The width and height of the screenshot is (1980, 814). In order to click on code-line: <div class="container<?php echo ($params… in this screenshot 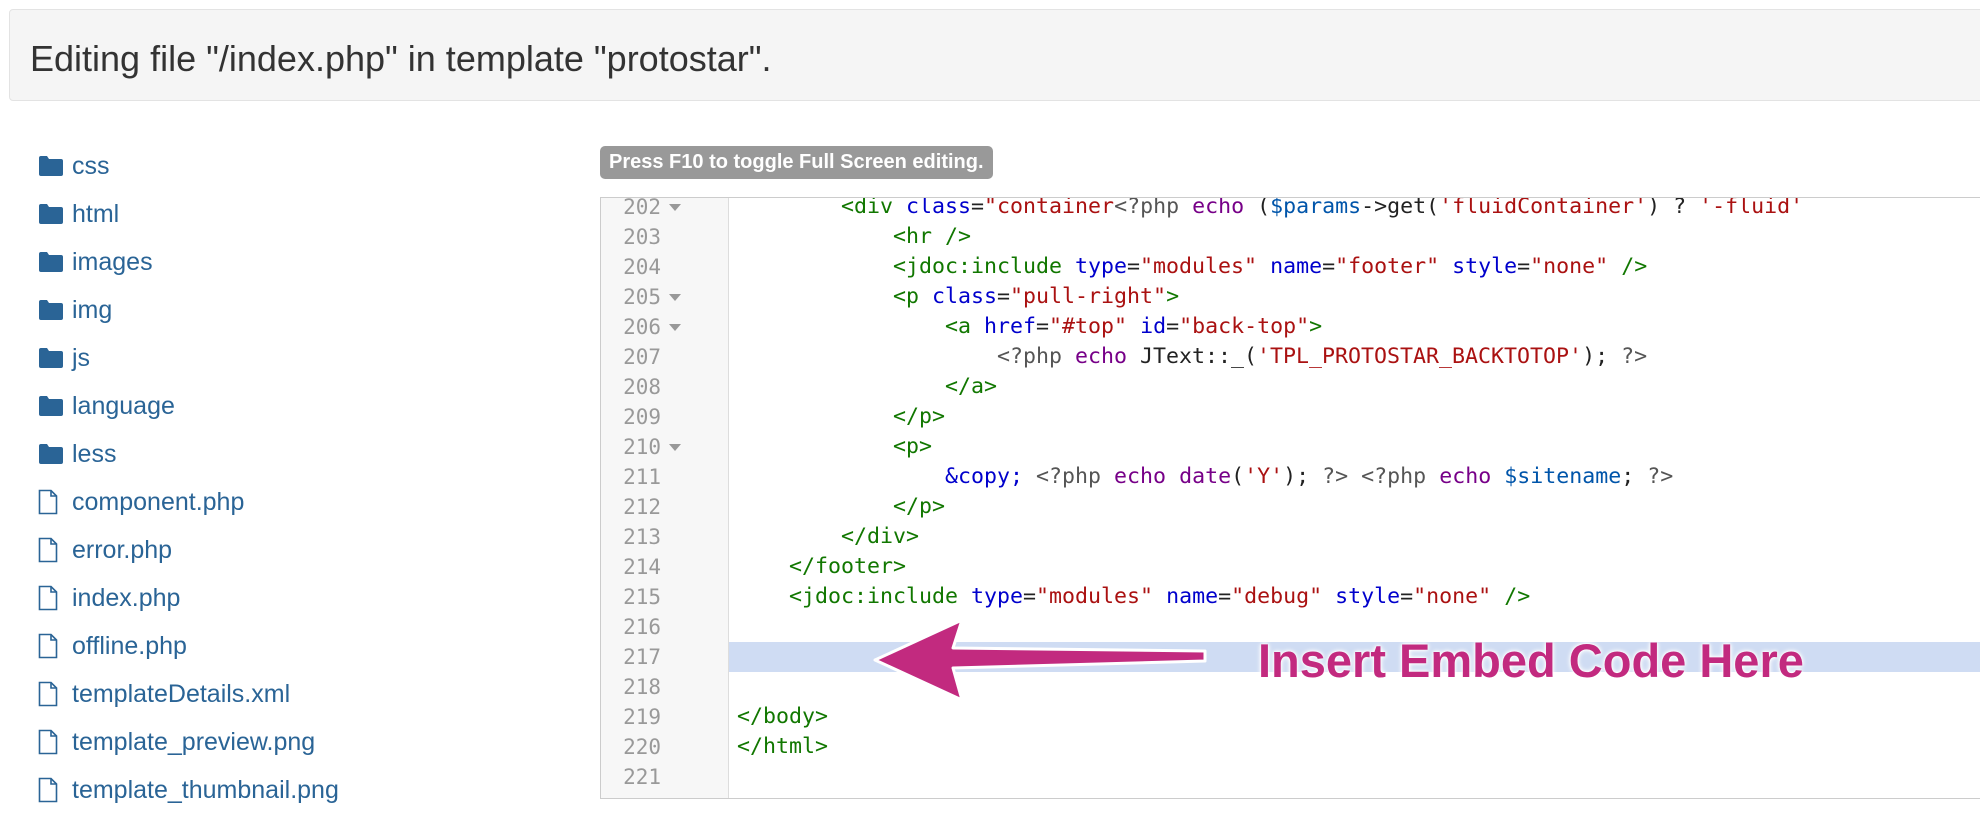, I will do `click(1354, 209)`.